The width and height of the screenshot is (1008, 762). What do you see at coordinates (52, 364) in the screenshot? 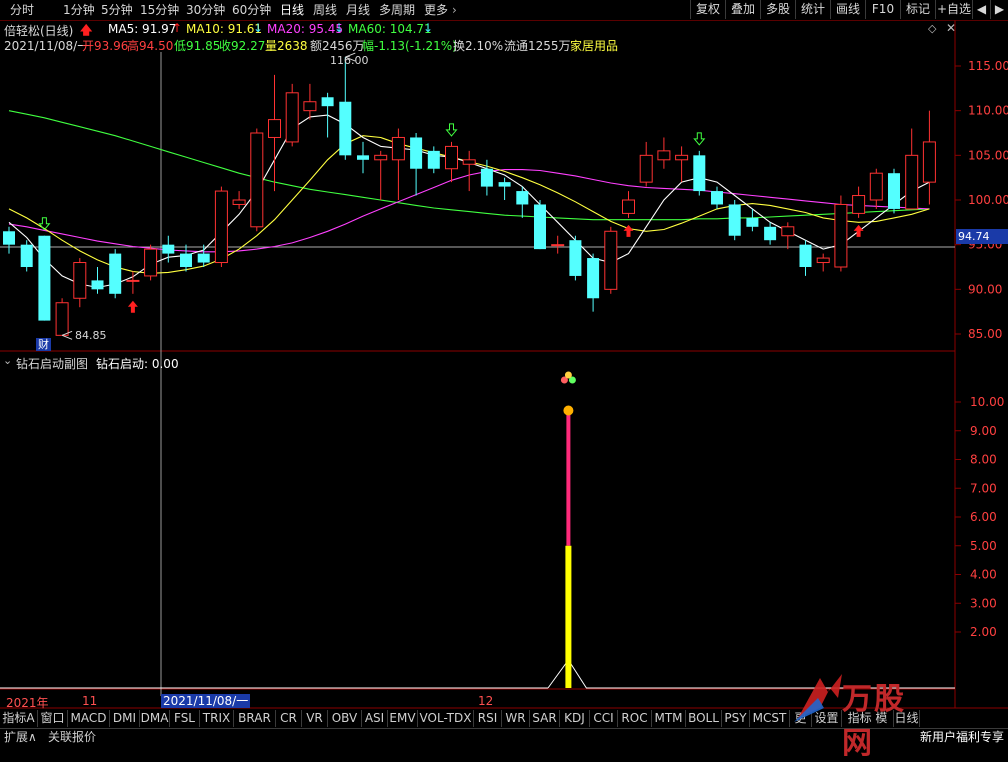
I see `subchart-title: 钻石启动副图` at bounding box center [52, 364].